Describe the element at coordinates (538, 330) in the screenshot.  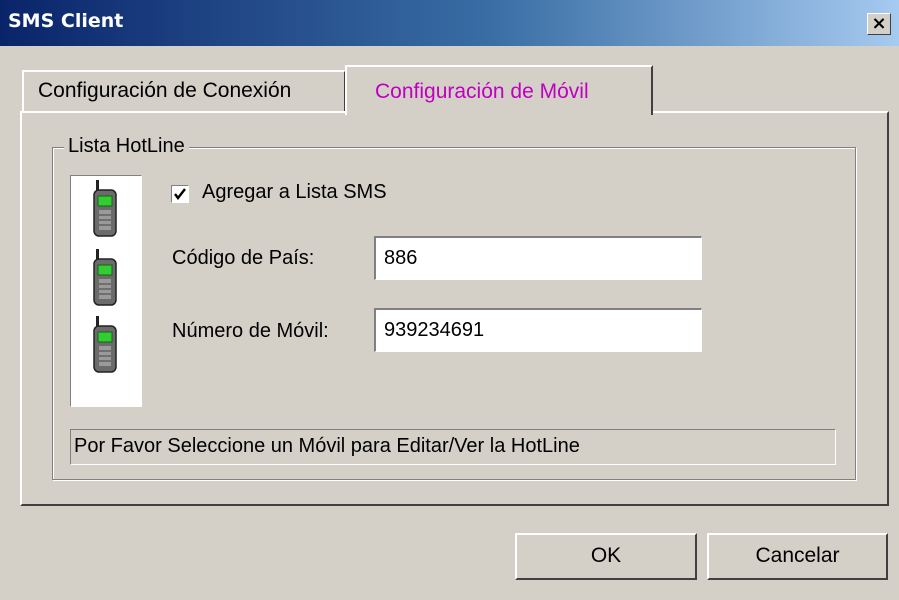
I see `mobile-number-input` at that location.